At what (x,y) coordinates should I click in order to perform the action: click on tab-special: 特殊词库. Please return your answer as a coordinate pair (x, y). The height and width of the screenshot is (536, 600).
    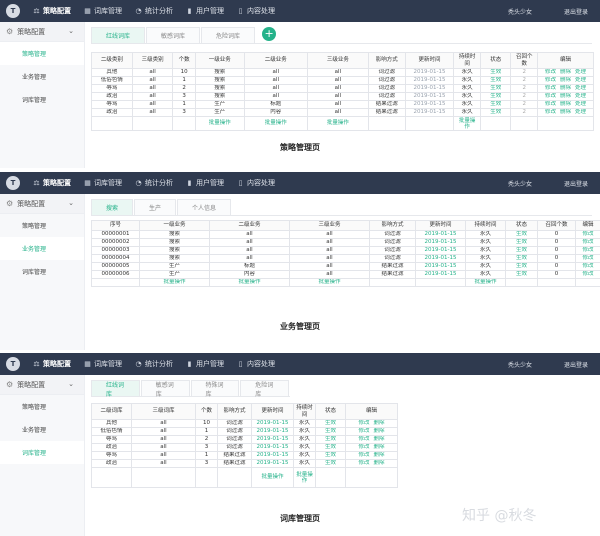
    Looking at the image, I should click on (215, 389).